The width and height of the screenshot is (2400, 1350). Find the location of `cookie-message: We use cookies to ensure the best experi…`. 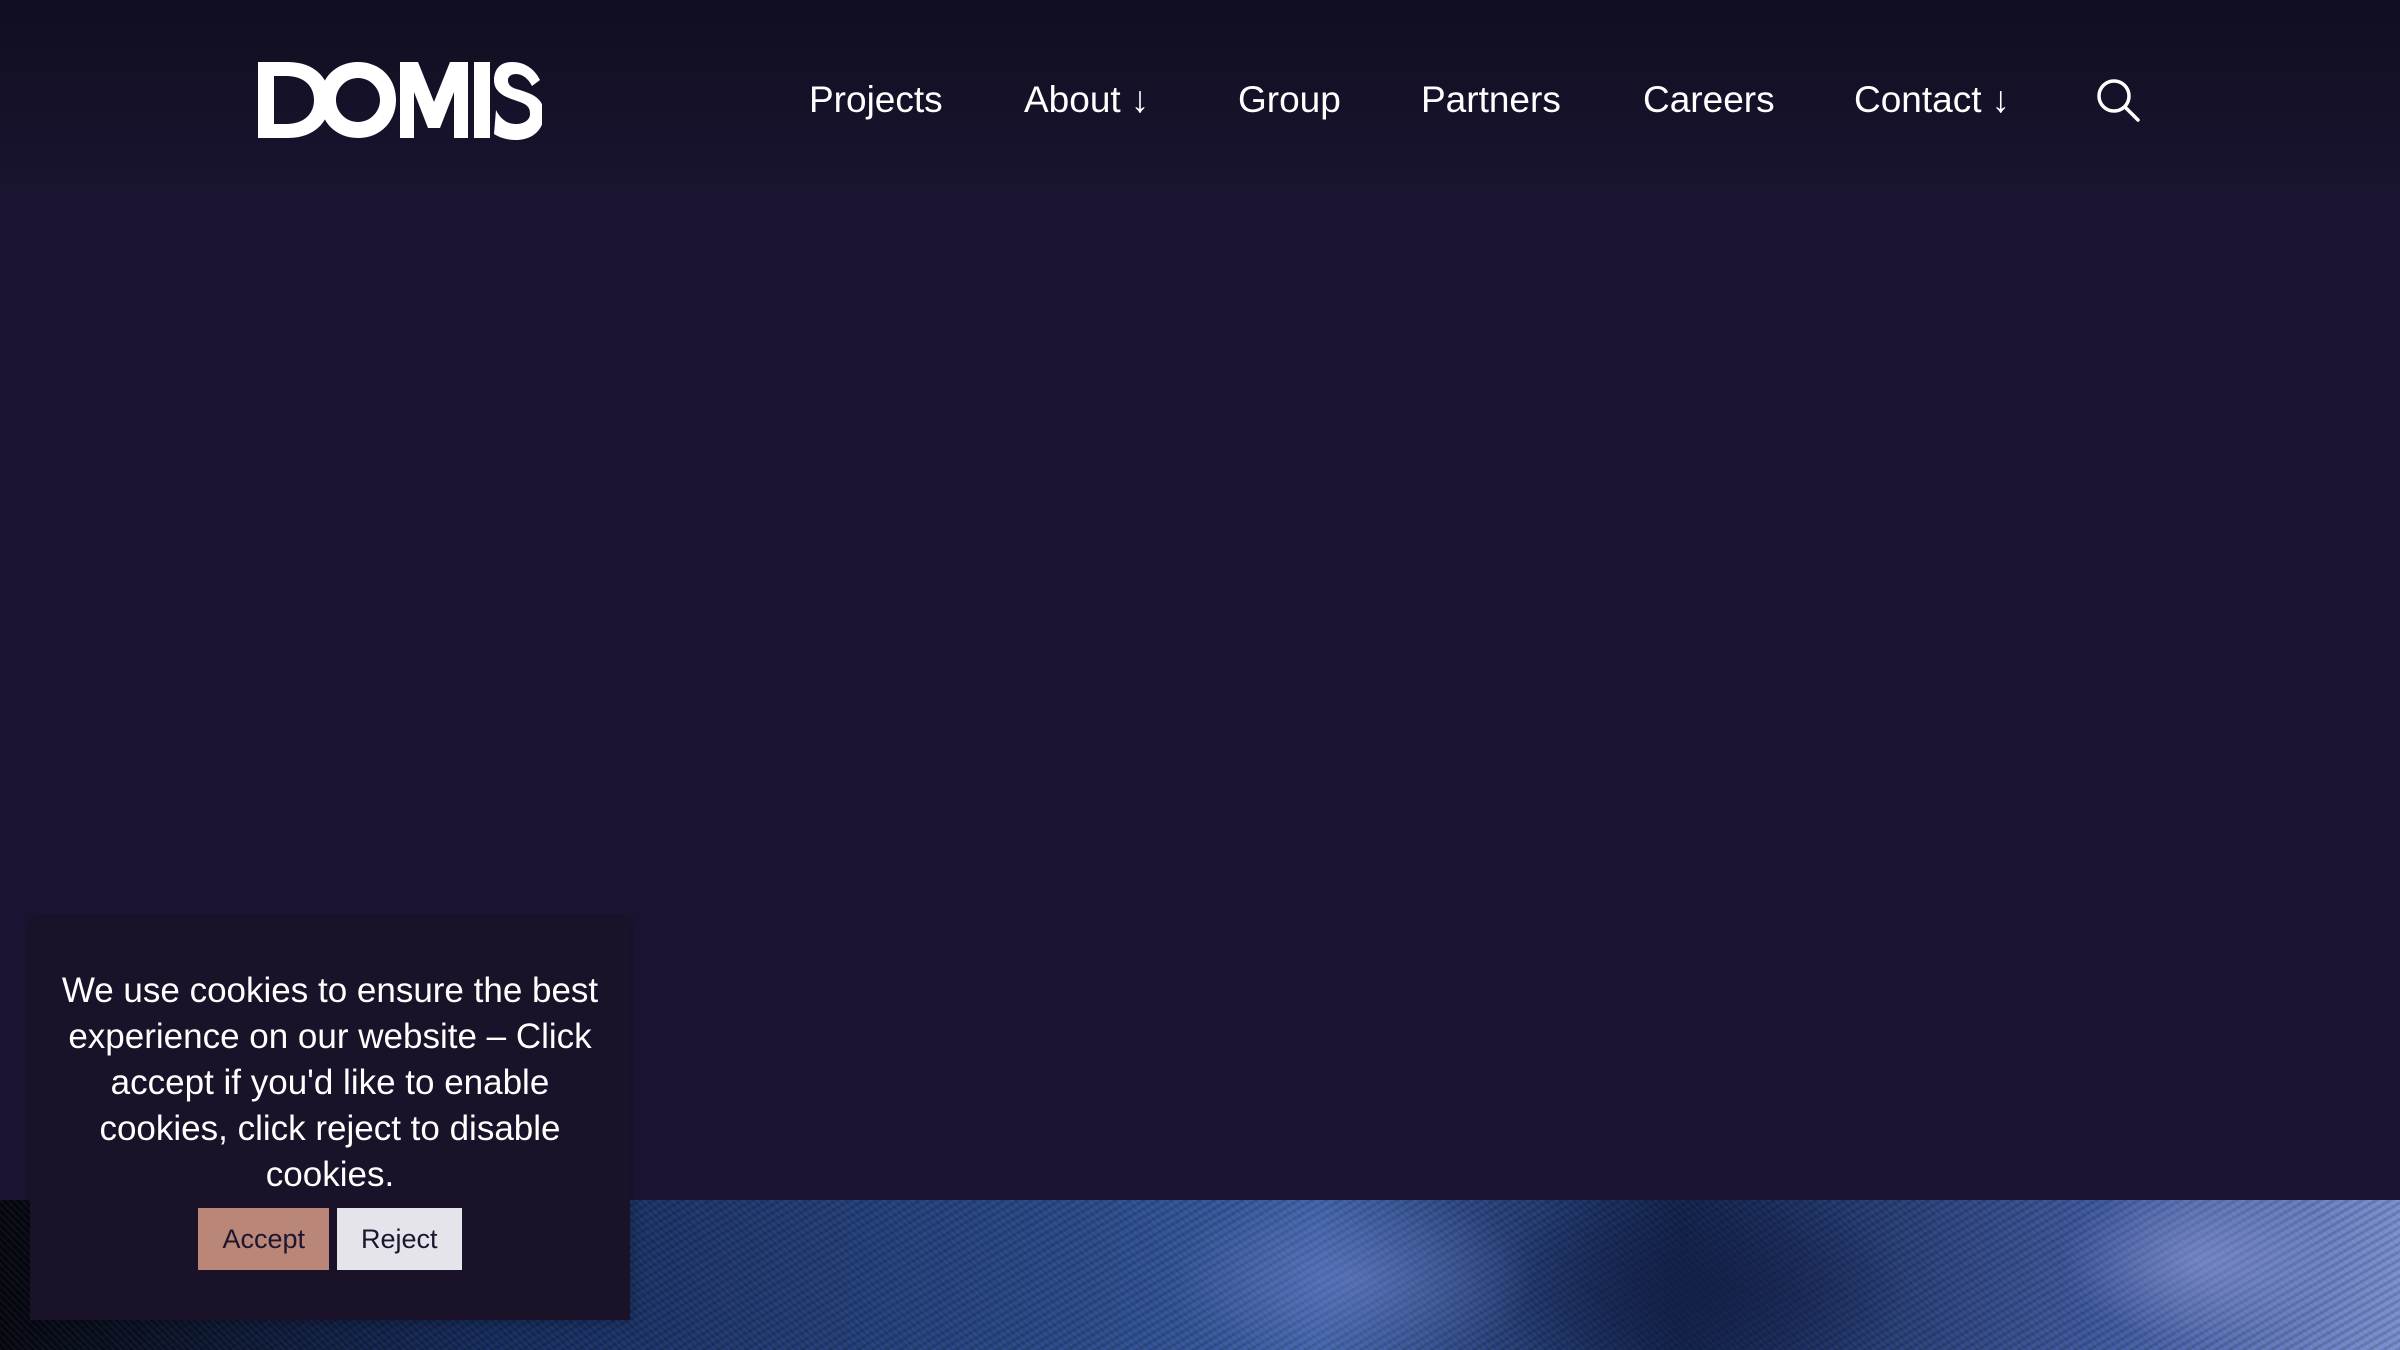

cookie-message: We use cookies to ensure the best experi… is located at coordinates (330, 1082).